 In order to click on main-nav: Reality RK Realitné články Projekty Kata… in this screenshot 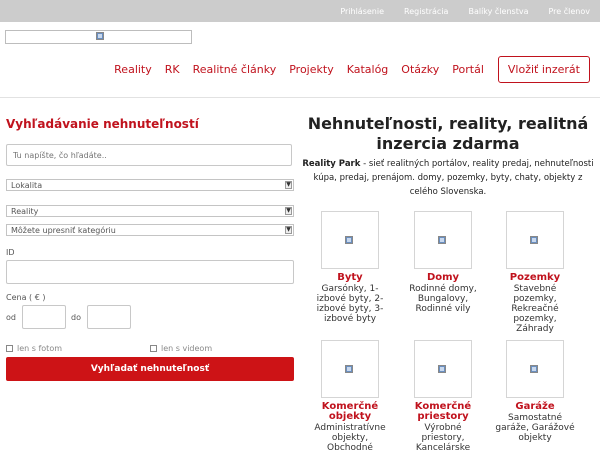, I will do `click(345, 69)`.